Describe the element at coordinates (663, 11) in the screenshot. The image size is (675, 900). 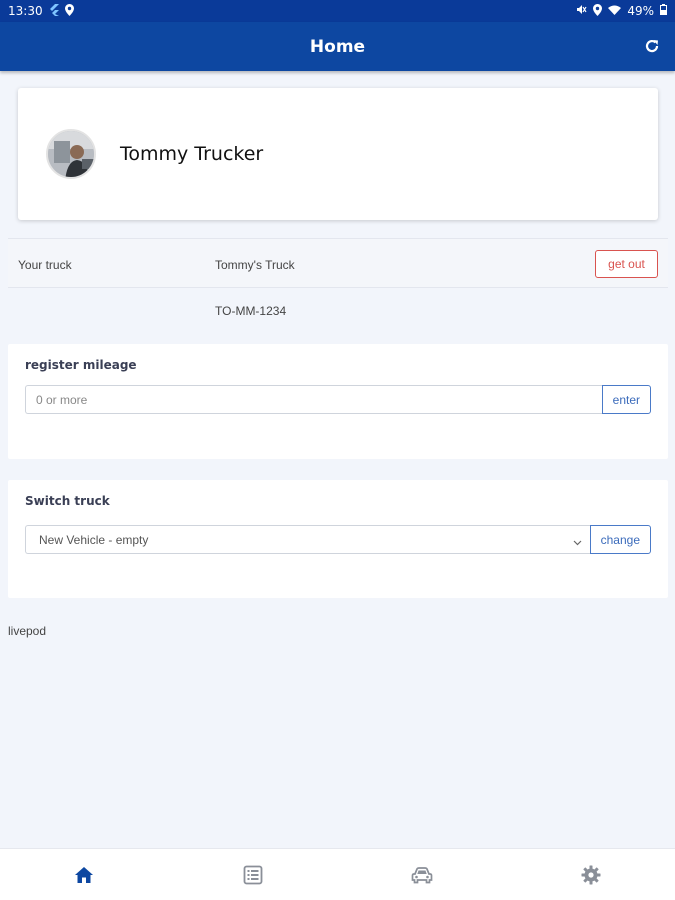
I see `battery-icon` at that location.